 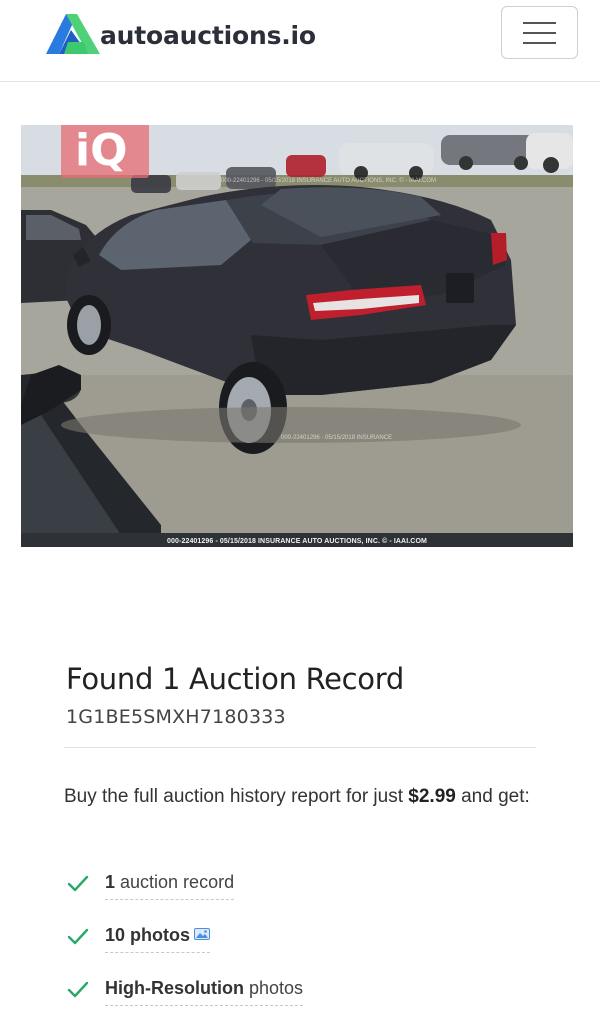 What do you see at coordinates (208, 35) in the screenshot?
I see `logo-text: autoauctions.io` at bounding box center [208, 35].